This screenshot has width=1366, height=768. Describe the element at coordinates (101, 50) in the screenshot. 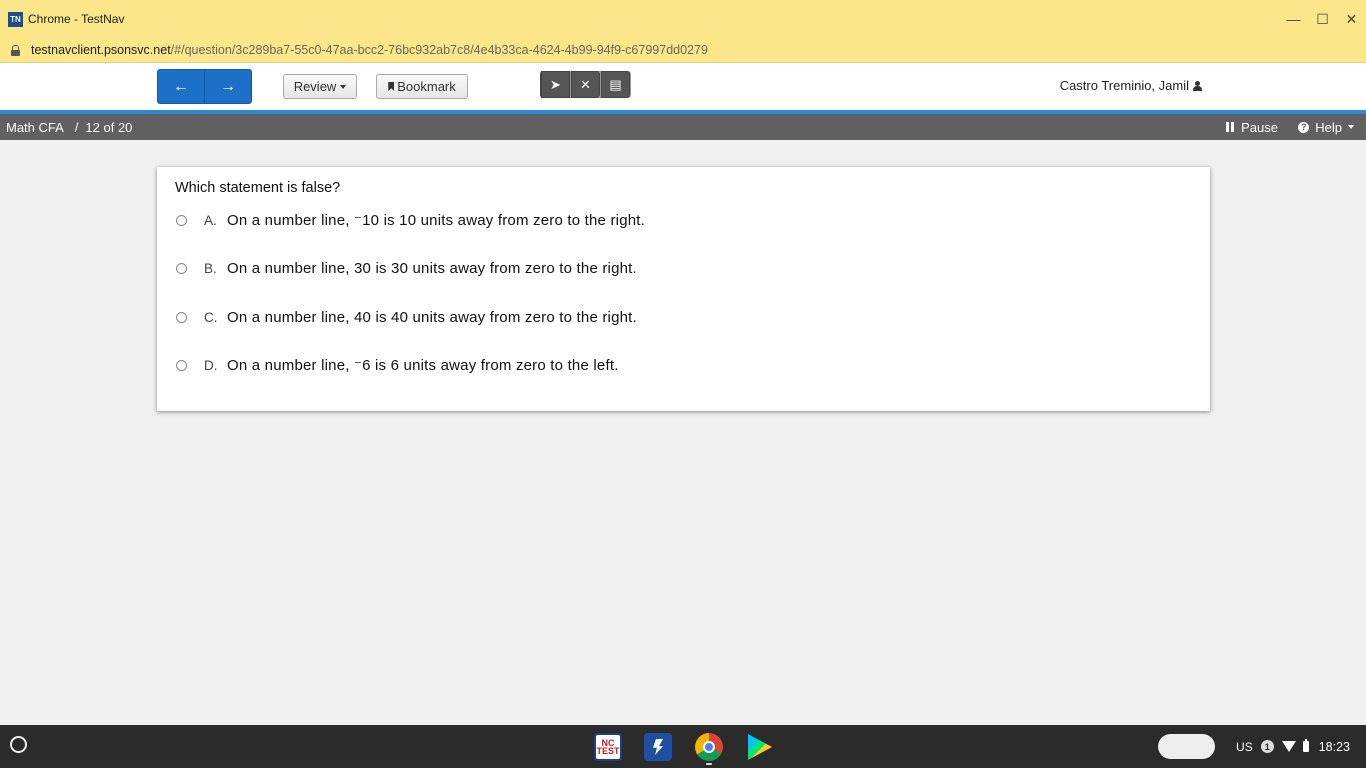

I see `url-host: testnavclient.psonsvc.net` at that location.